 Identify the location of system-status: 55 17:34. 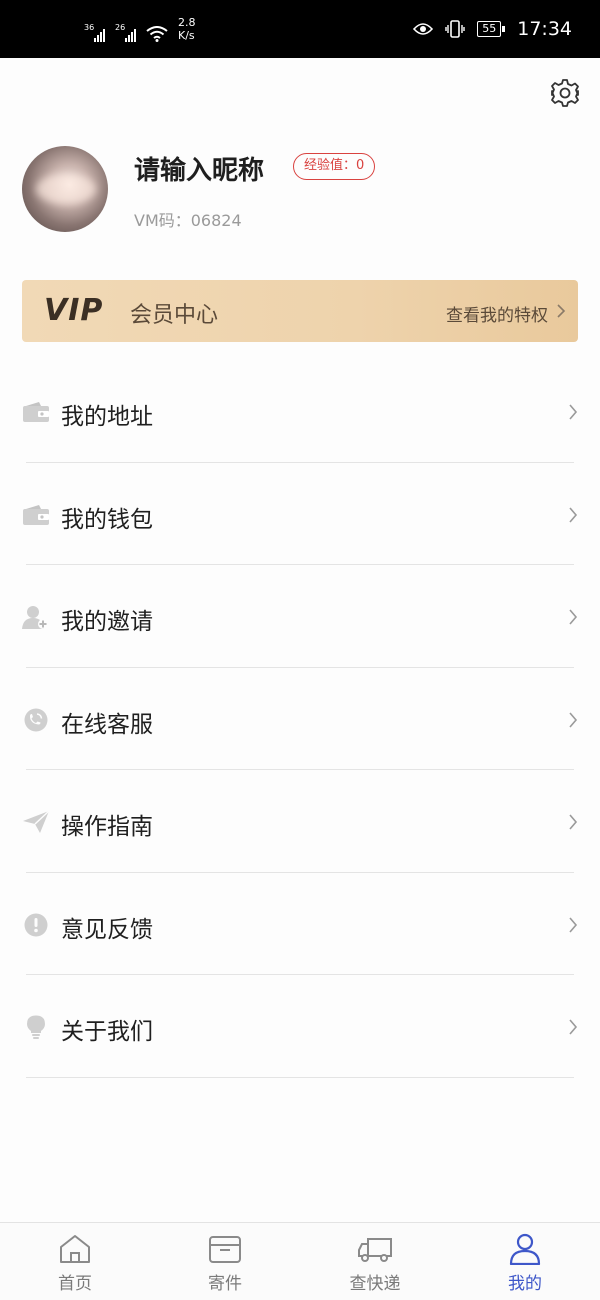
(492, 29).